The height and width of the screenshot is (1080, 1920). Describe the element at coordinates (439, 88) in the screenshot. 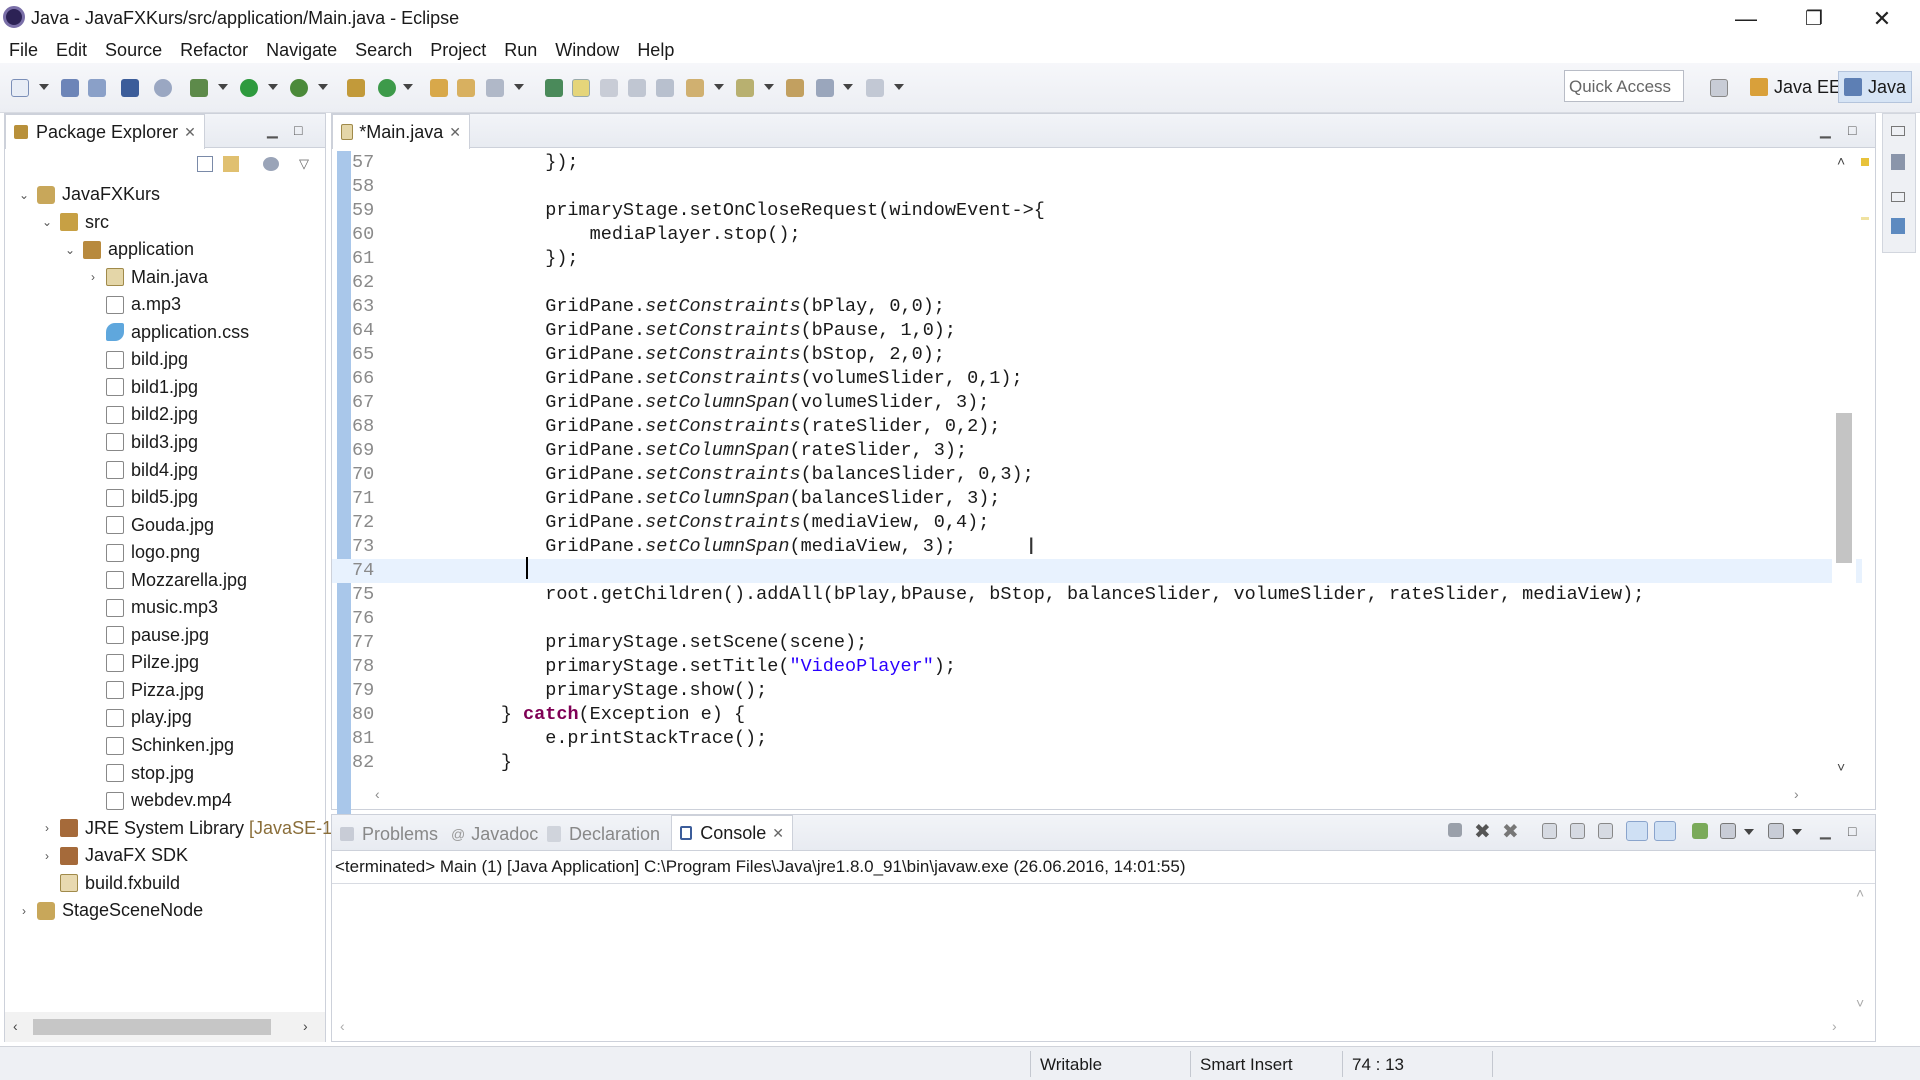

I see `open-type-icon` at that location.